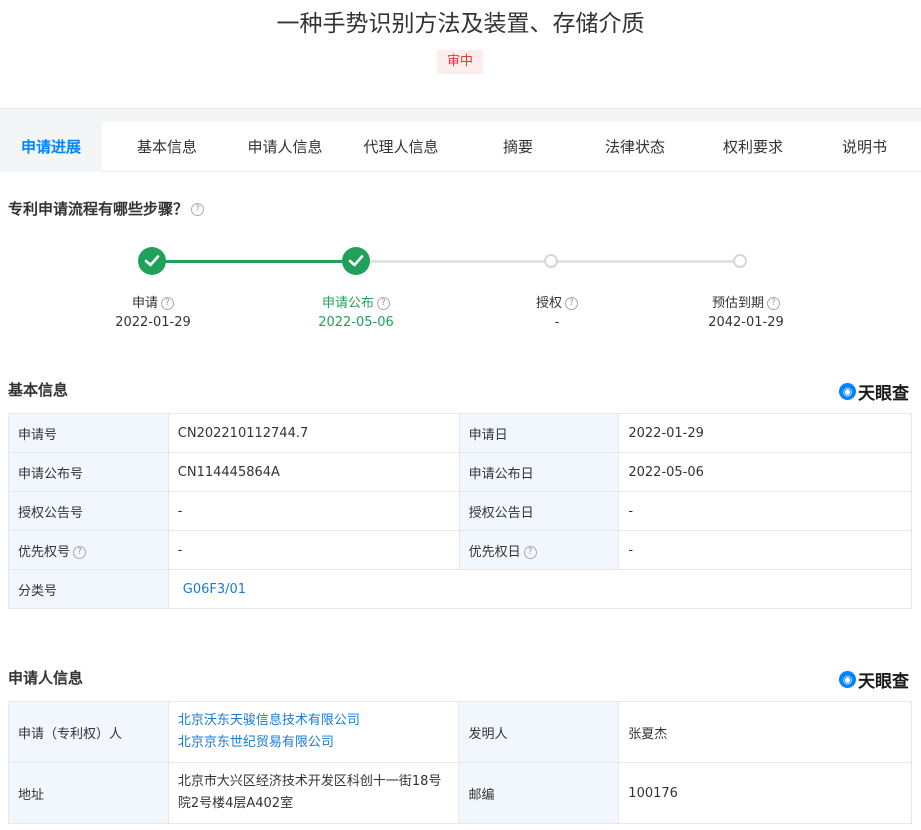 The width and height of the screenshot is (921, 830). What do you see at coordinates (557, 322) in the screenshot?
I see `step-date: -` at bounding box center [557, 322].